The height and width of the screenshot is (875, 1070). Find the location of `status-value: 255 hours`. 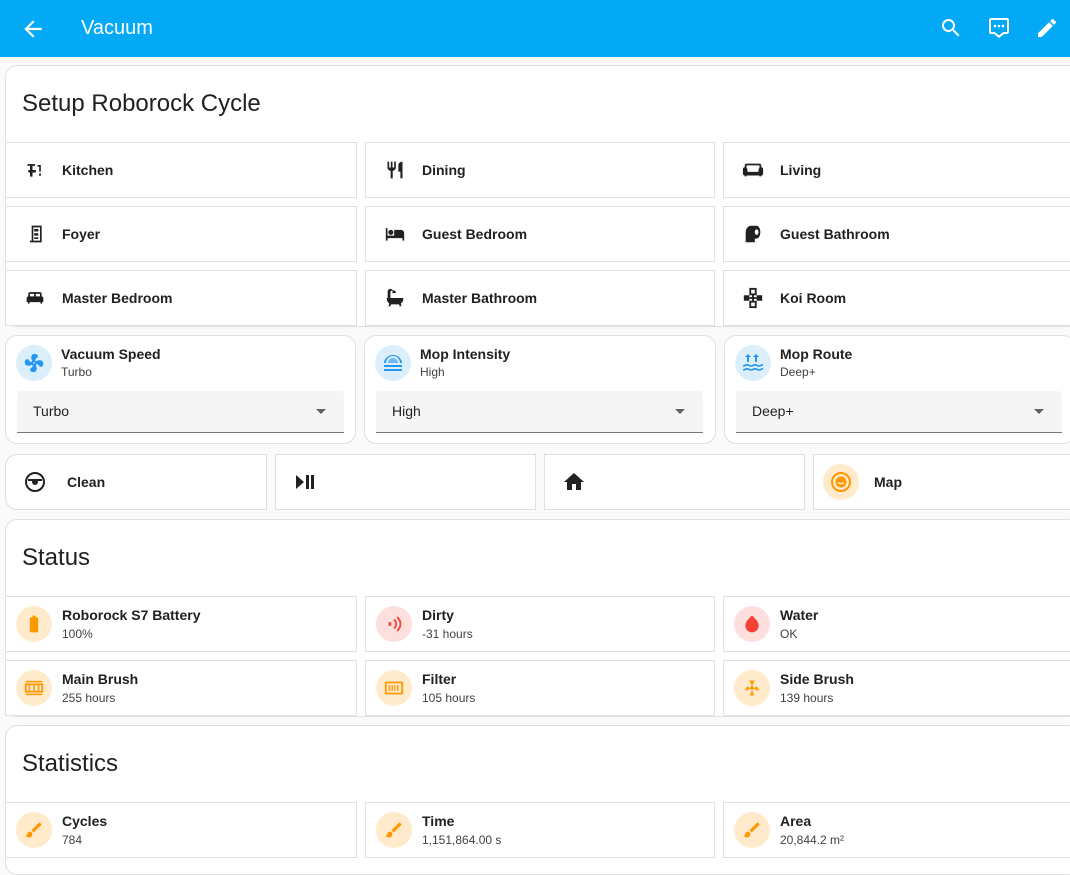

status-value: 255 hours is located at coordinates (89, 698).